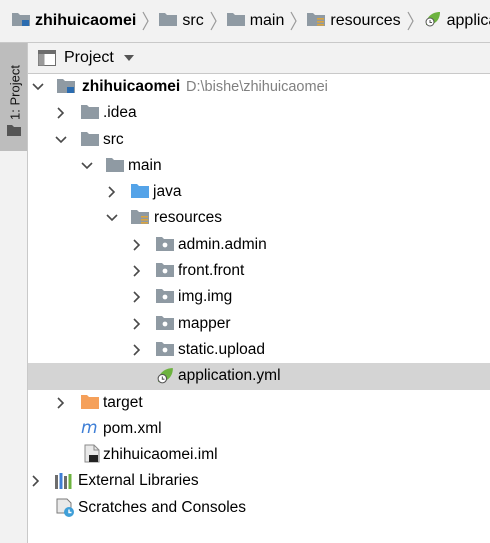 The width and height of the screenshot is (490, 543). Describe the element at coordinates (138, 481) in the screenshot. I see `node-label: External Libraries` at that location.